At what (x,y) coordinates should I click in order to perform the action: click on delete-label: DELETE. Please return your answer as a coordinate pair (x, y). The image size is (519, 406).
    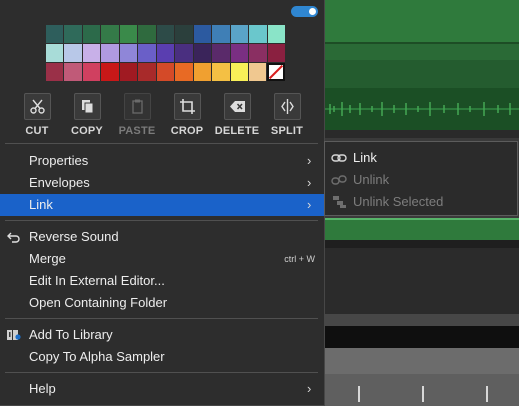
    Looking at the image, I should click on (237, 131).